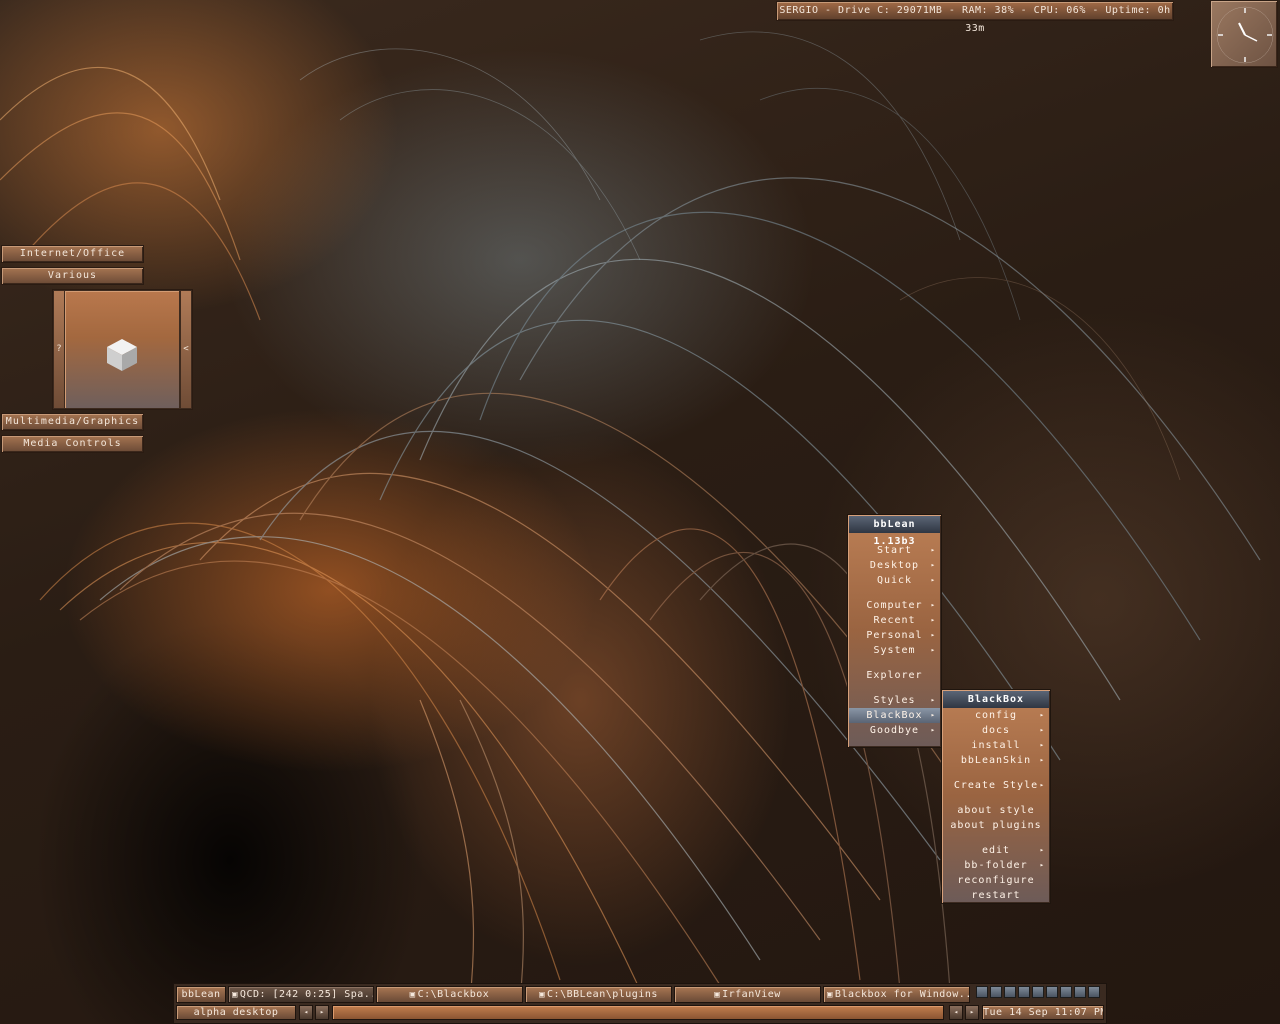  I want to click on submenu-item-reconfigure: reconfigure, so click(996, 880).